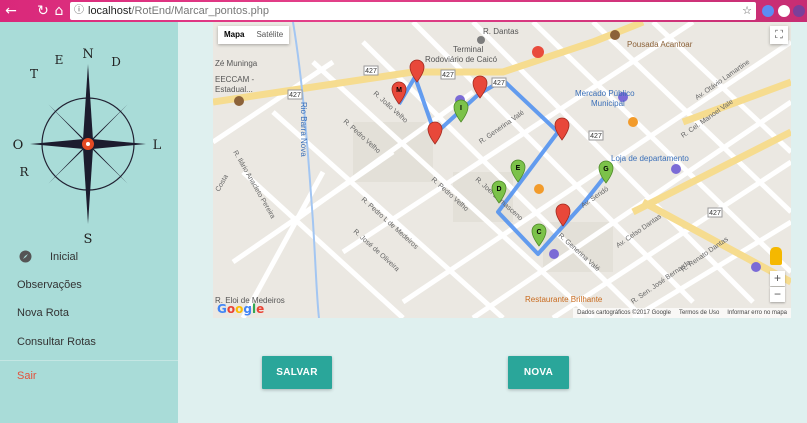 The height and width of the screenshot is (423, 807). What do you see at coordinates (64, 257) in the screenshot?
I see `sidebar-item-label: Inicial` at bounding box center [64, 257].